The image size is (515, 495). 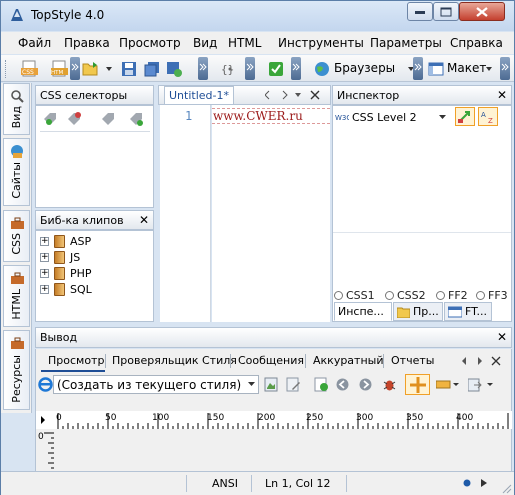 What do you see at coordinates (464, 361) in the screenshot?
I see `tab-prev-icon` at bounding box center [464, 361].